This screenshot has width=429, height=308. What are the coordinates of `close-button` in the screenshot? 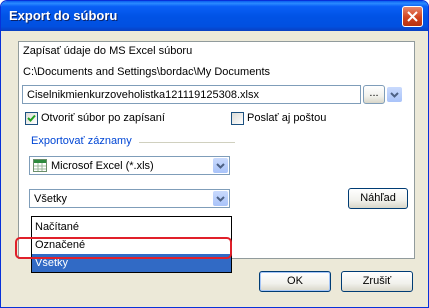 It's located at (412, 16).